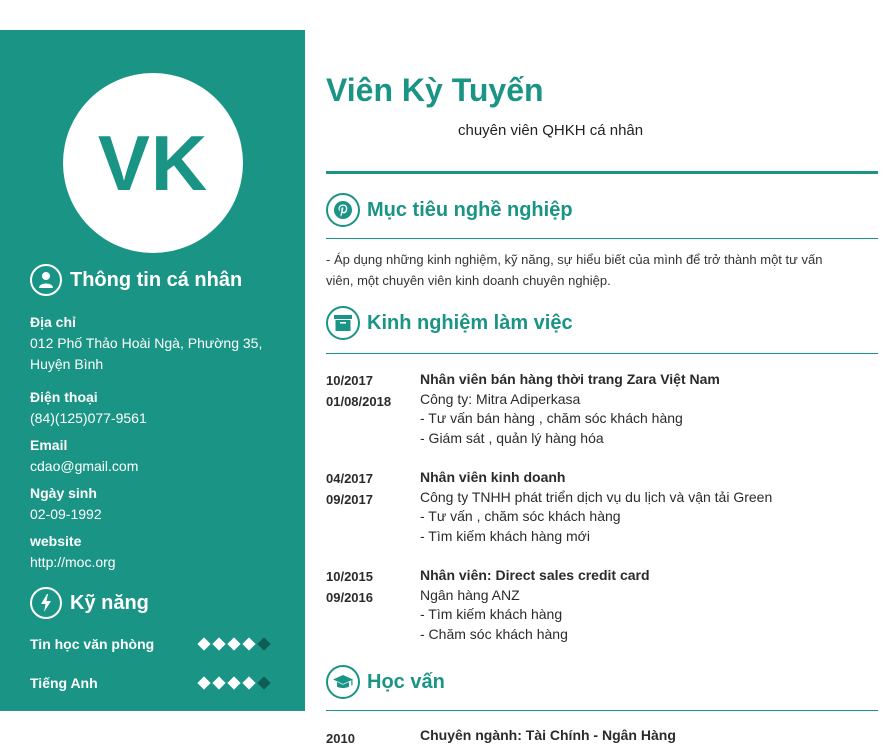 The height and width of the screenshot is (750, 894). What do you see at coordinates (66, 514) in the screenshot?
I see `dob-value: 02-09-1992` at bounding box center [66, 514].